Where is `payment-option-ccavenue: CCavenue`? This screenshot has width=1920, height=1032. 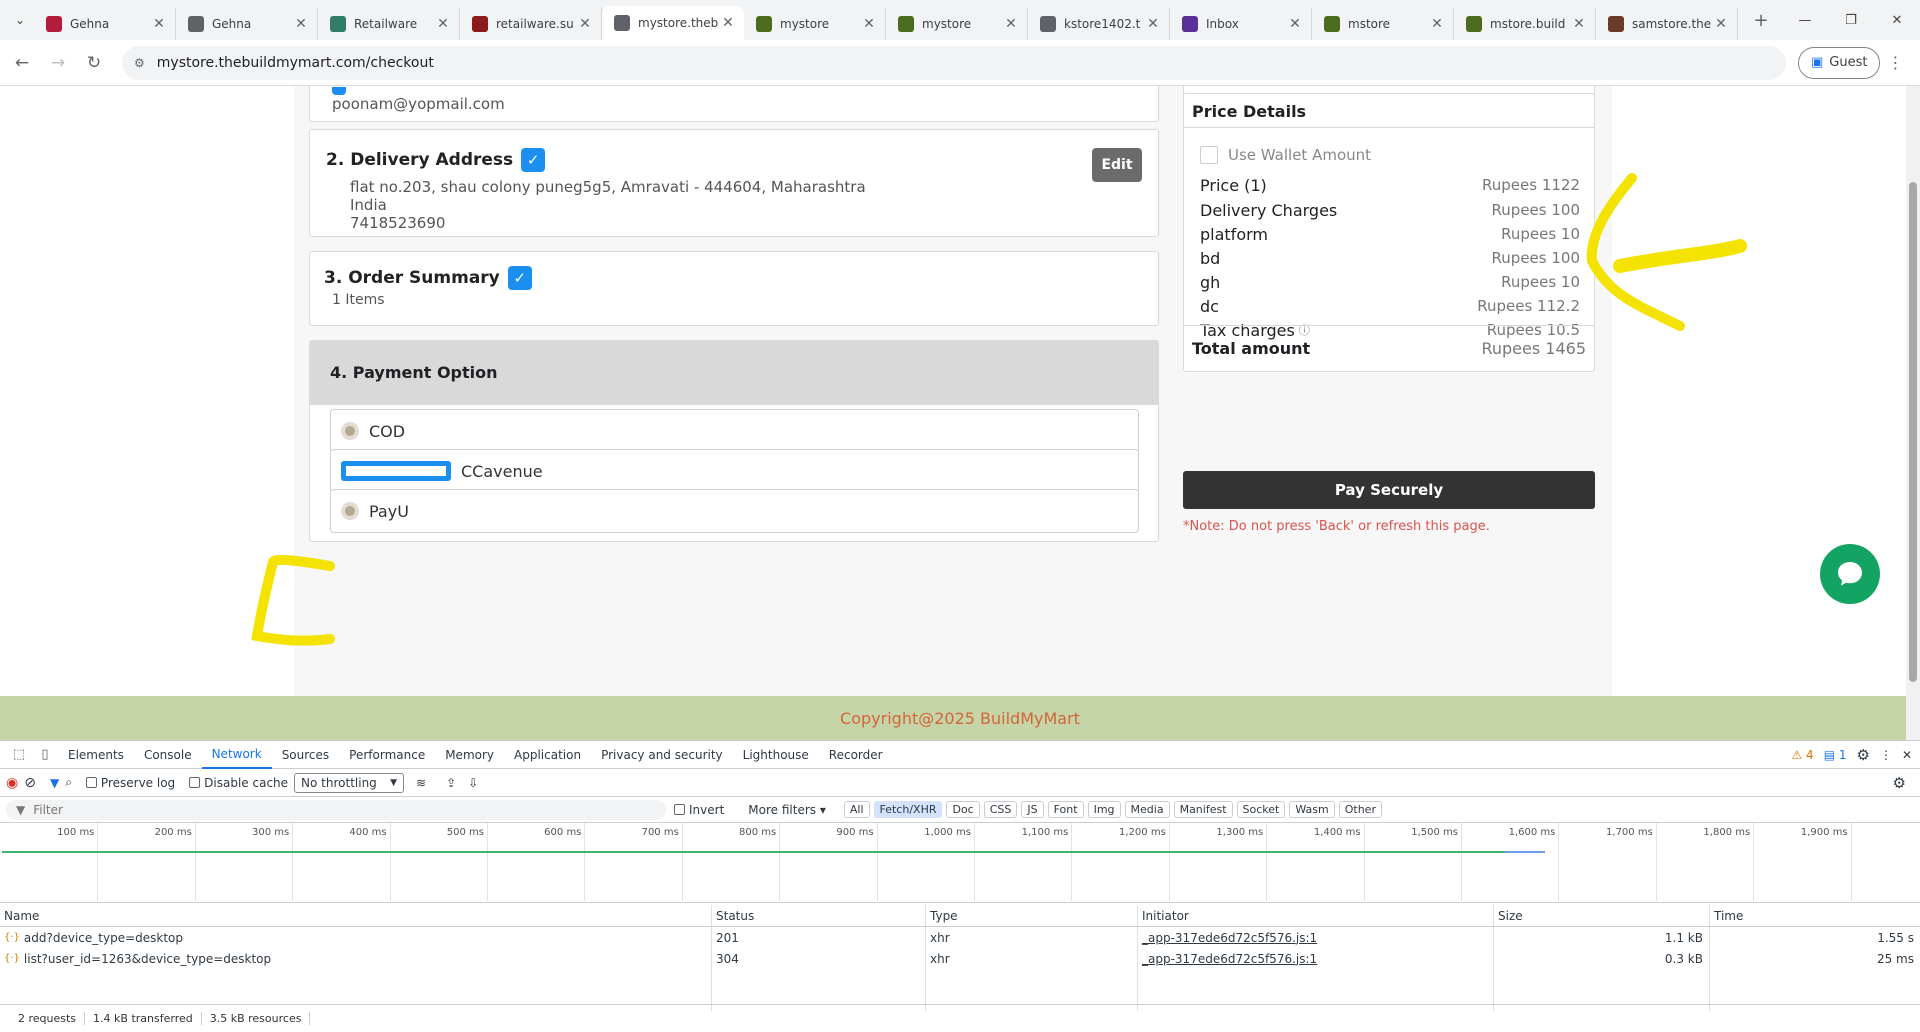
payment-option-ccavenue: CCavenue is located at coordinates (734, 471).